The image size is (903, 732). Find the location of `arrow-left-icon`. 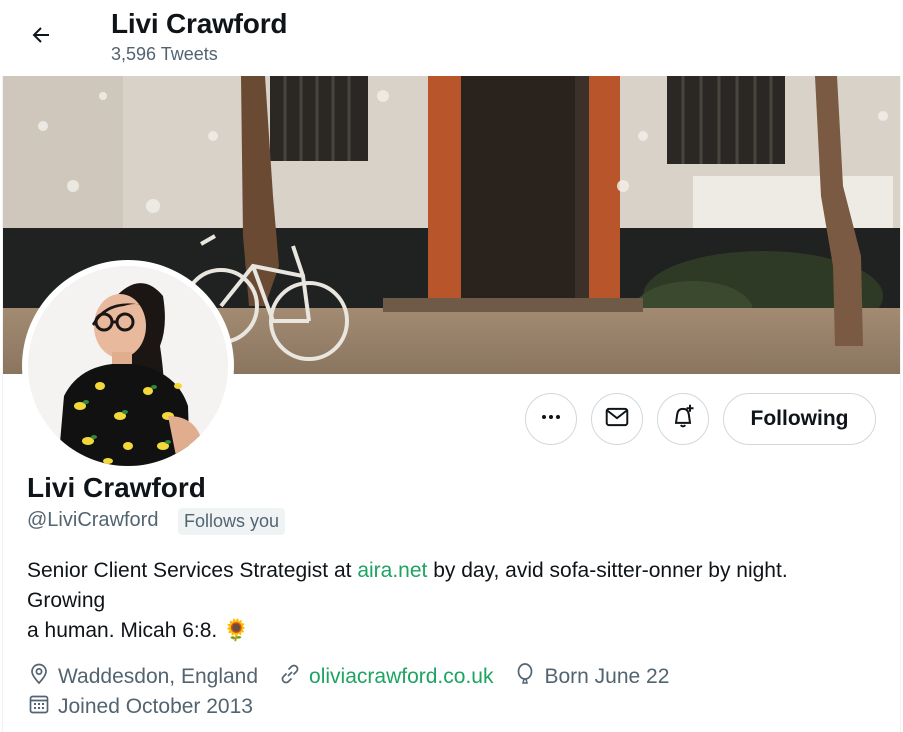

arrow-left-icon is located at coordinates (41, 37).